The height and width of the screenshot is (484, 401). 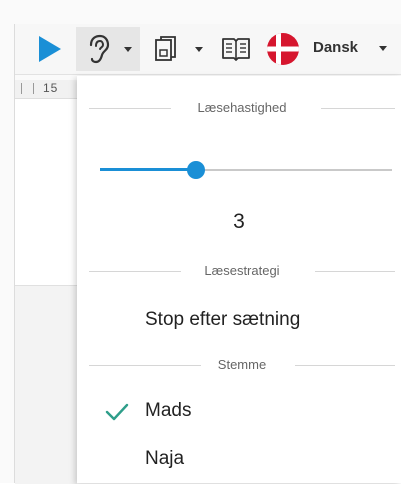 What do you see at coordinates (168, 411) in the screenshot?
I see `voice-option-mads: Mads` at bounding box center [168, 411].